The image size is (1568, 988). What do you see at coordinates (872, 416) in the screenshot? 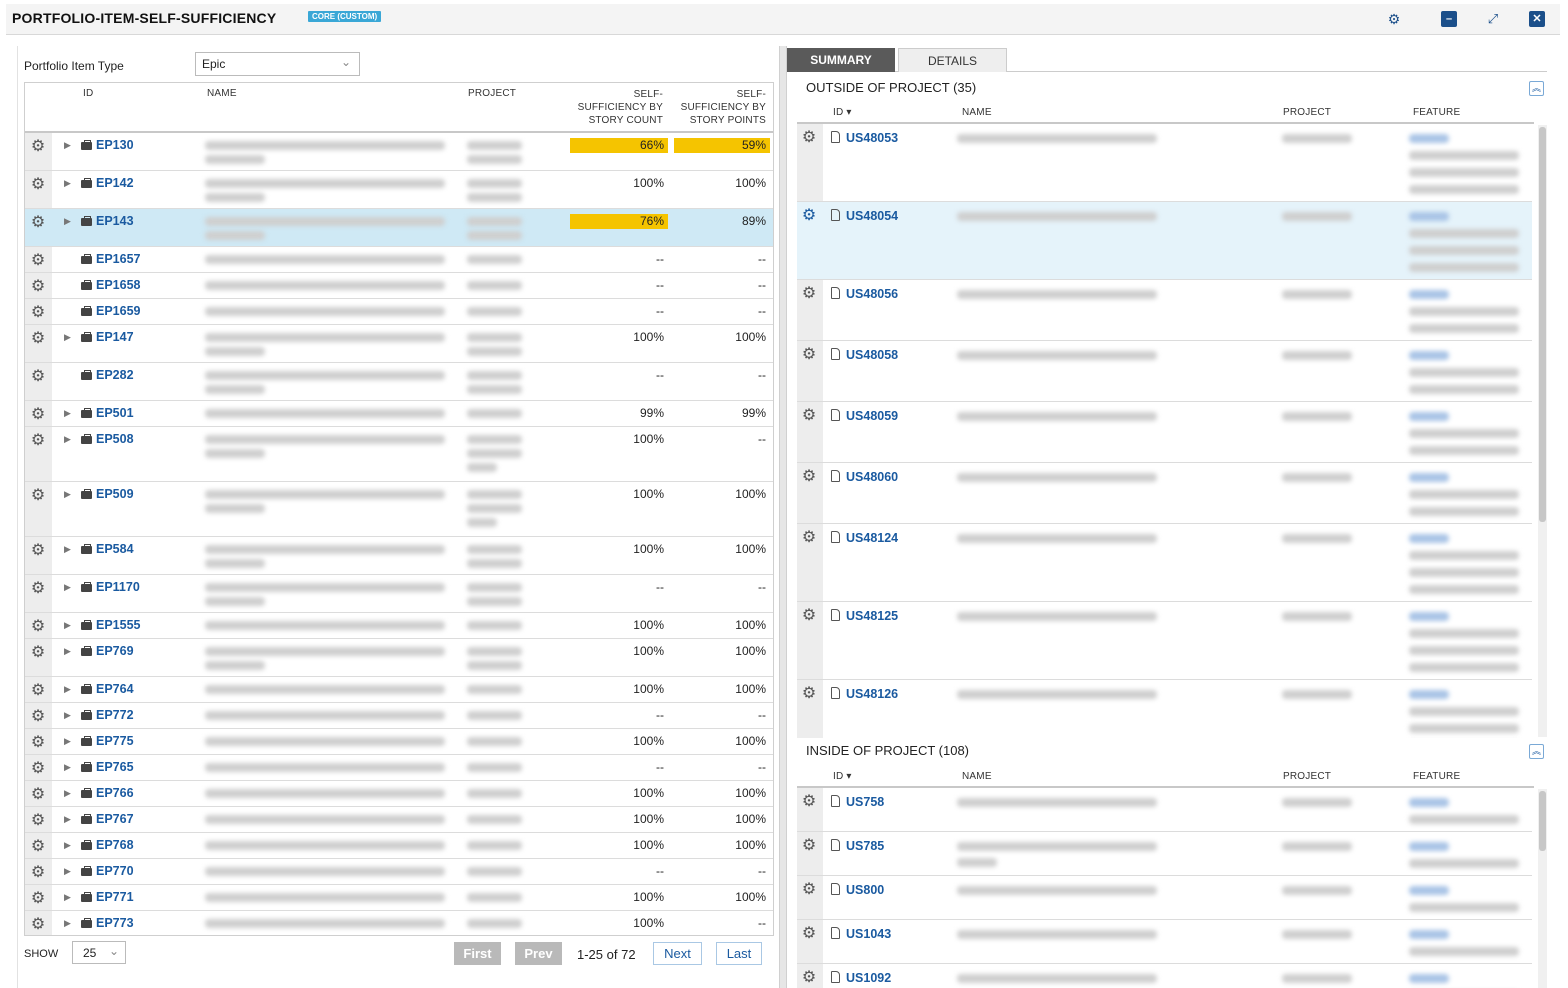
I see `story-id-link: US48059` at bounding box center [872, 416].